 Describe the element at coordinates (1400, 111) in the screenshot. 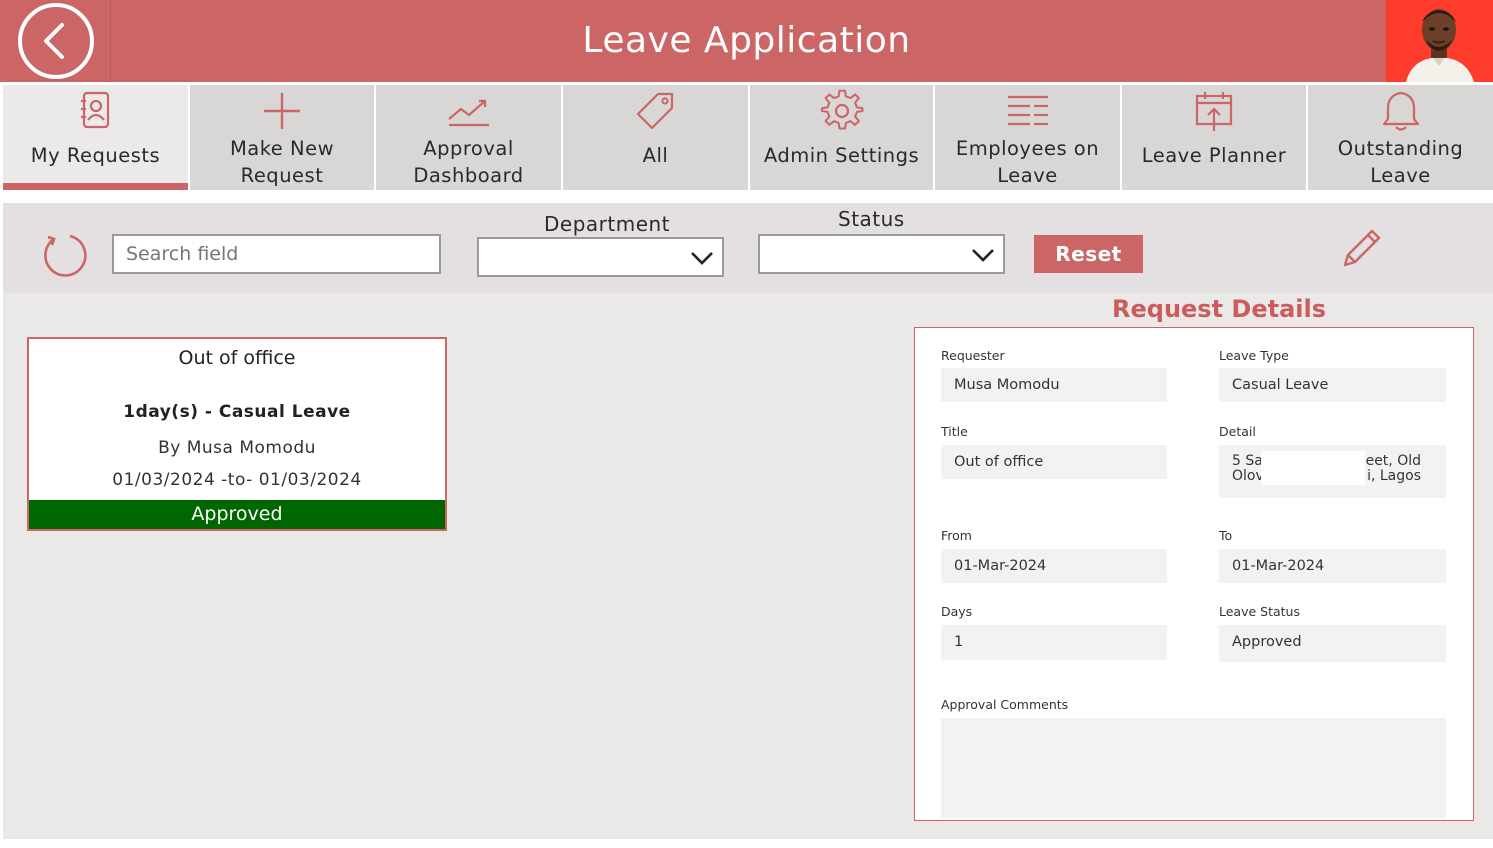

I see `bell-icon` at that location.